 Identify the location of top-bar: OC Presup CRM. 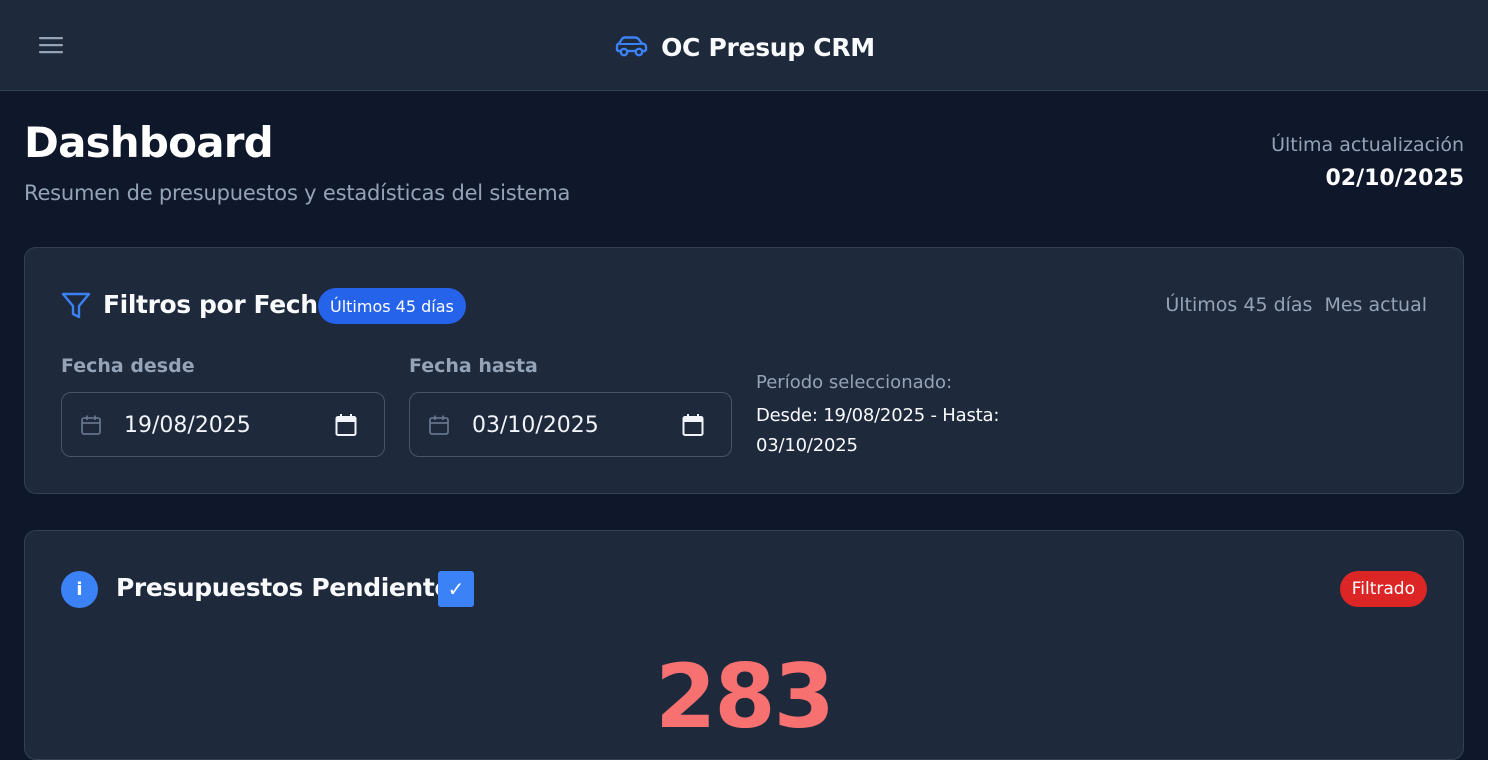
(744, 45).